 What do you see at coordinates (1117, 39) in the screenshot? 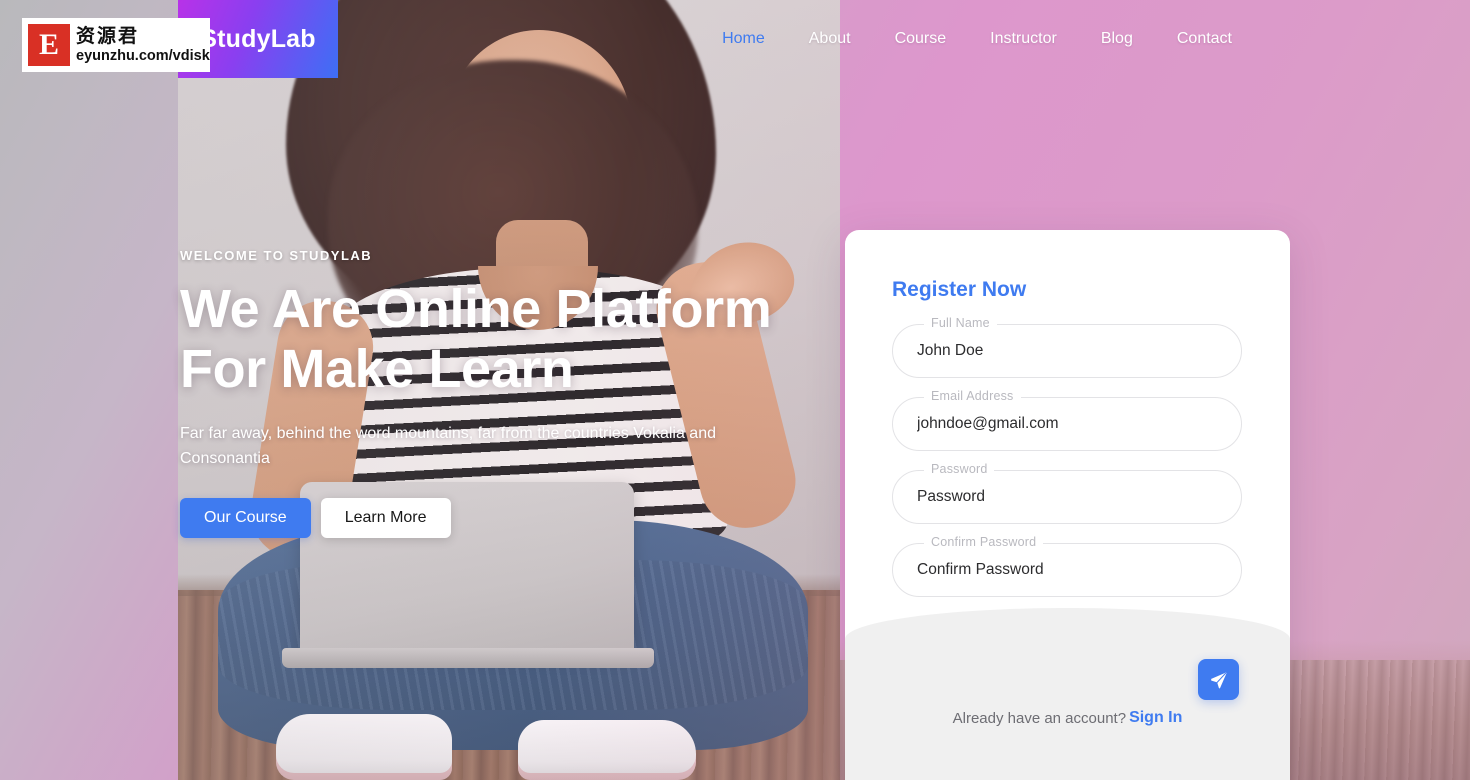
I see `nav-item-blog: Blog` at bounding box center [1117, 39].